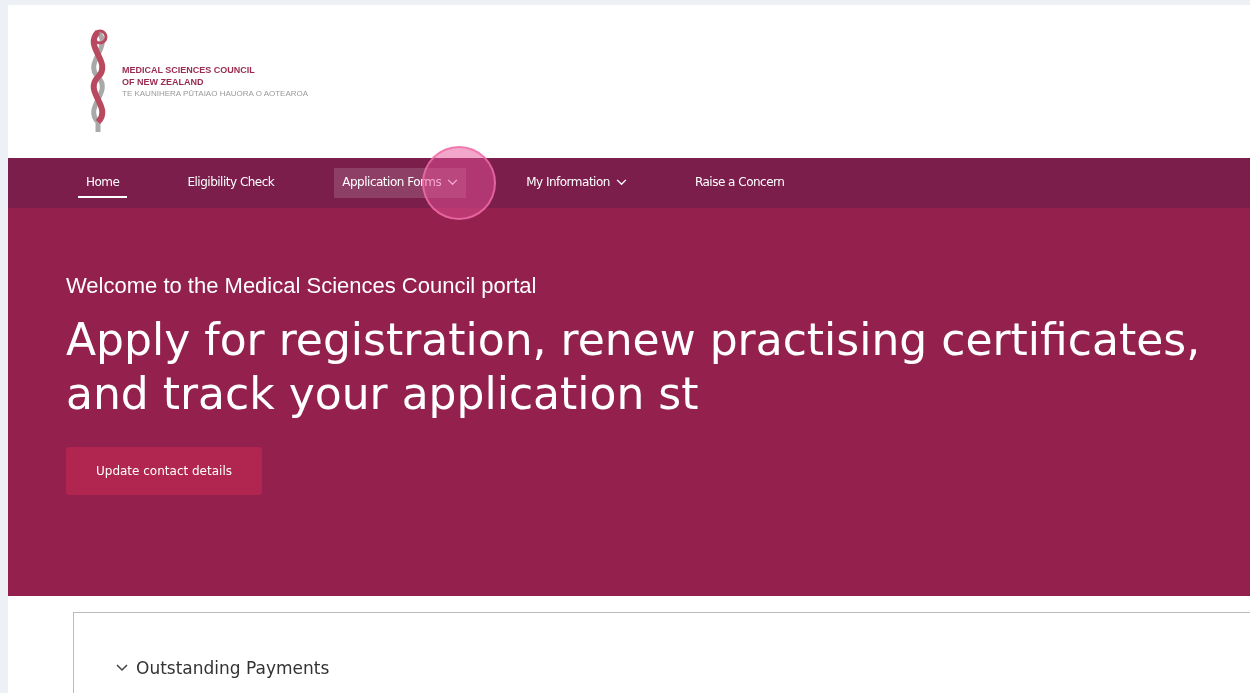 This screenshot has width=1250, height=693. Describe the element at coordinates (103, 183) in the screenshot. I see `nav-item: Home` at that location.